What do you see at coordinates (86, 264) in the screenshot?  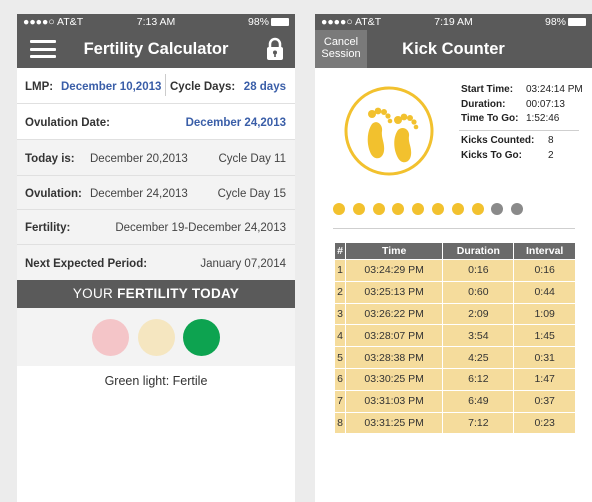 I see `next-period-label: Next Expected Period:` at bounding box center [86, 264].